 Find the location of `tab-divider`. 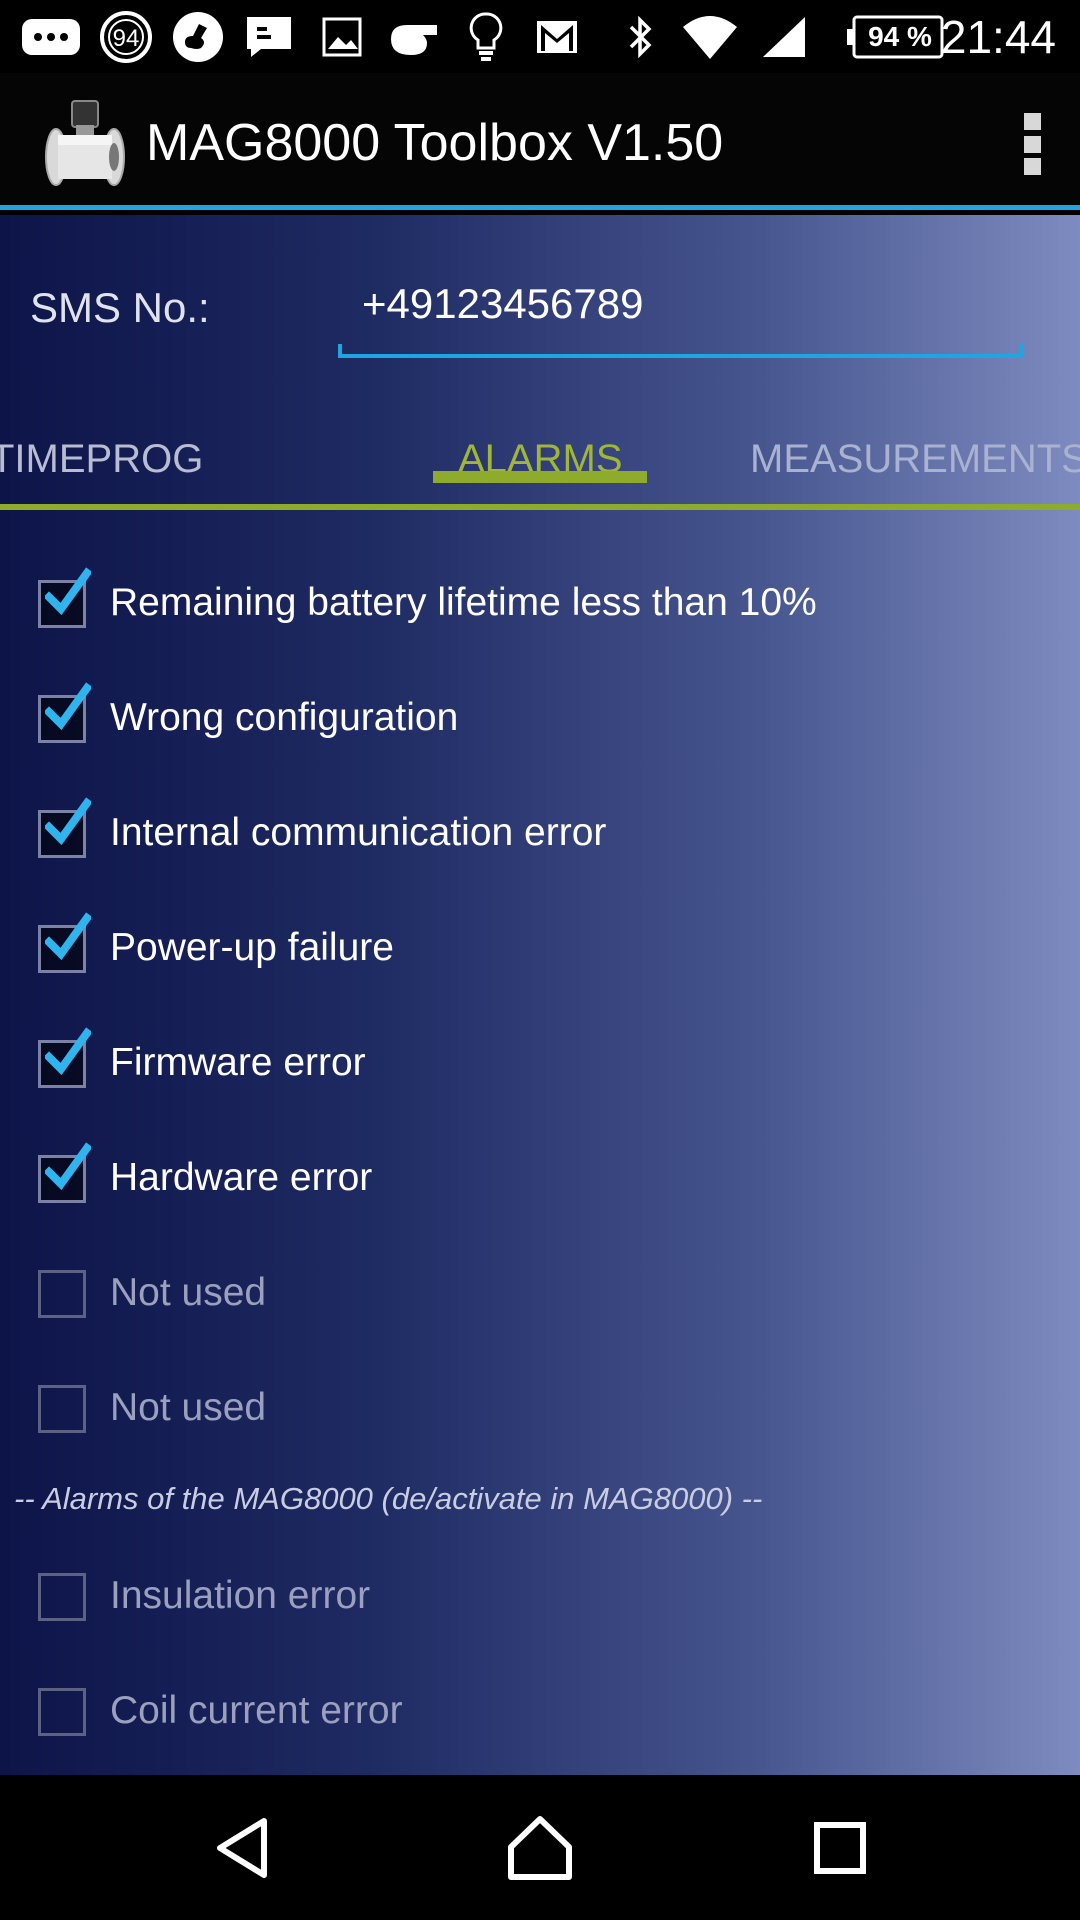

tab-divider is located at coordinates (540, 507).